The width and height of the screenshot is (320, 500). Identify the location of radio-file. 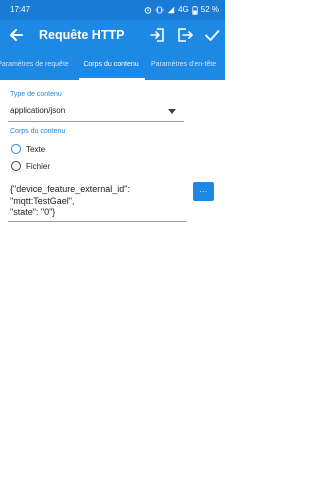
(16, 166).